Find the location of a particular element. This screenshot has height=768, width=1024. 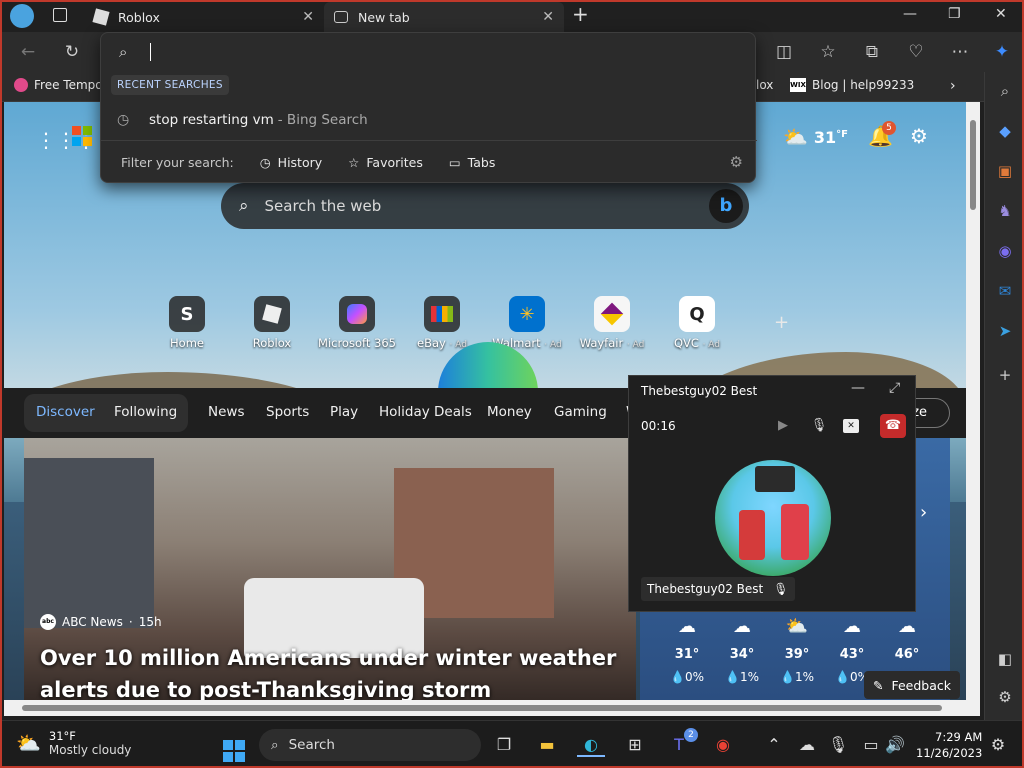

tab-actions-icon is located at coordinates (60, 15).